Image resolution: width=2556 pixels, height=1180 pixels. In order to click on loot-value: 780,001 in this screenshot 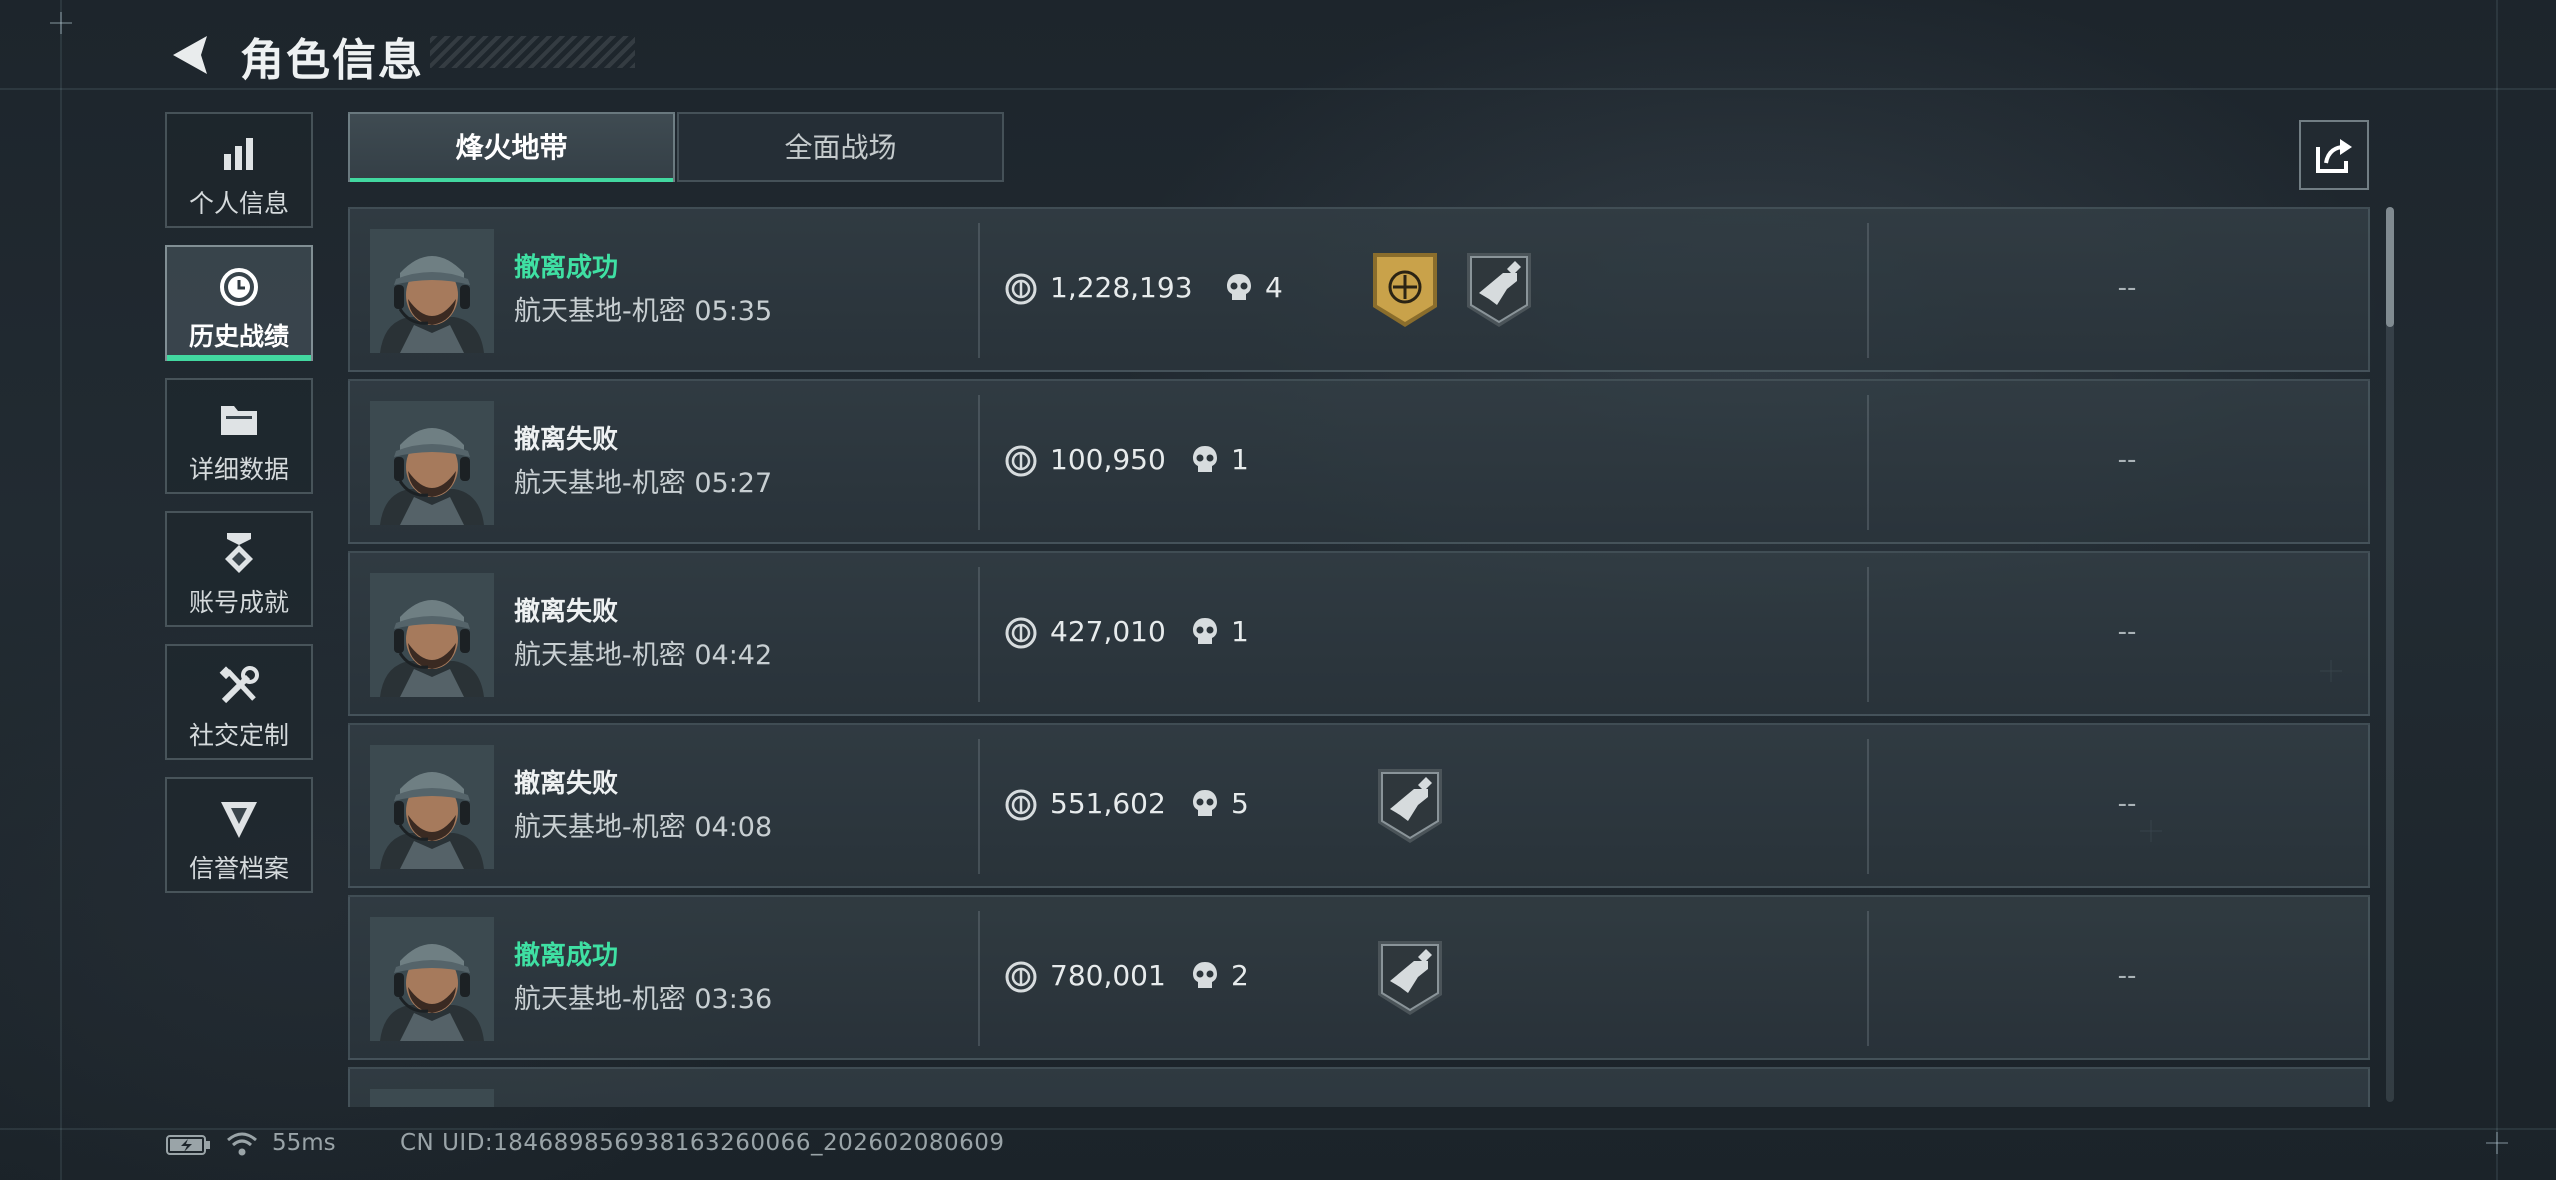, I will do `click(1108, 975)`.